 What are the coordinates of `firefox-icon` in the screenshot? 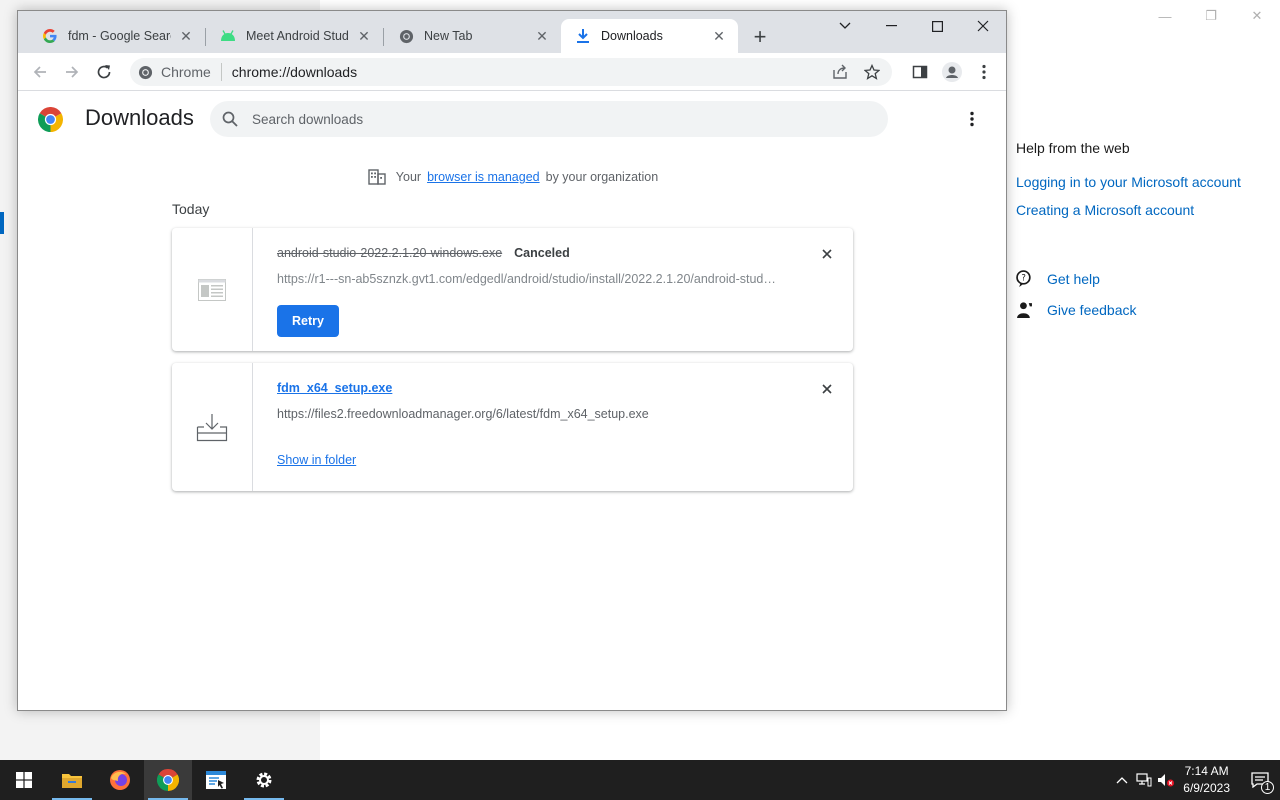 It's located at (120, 780).